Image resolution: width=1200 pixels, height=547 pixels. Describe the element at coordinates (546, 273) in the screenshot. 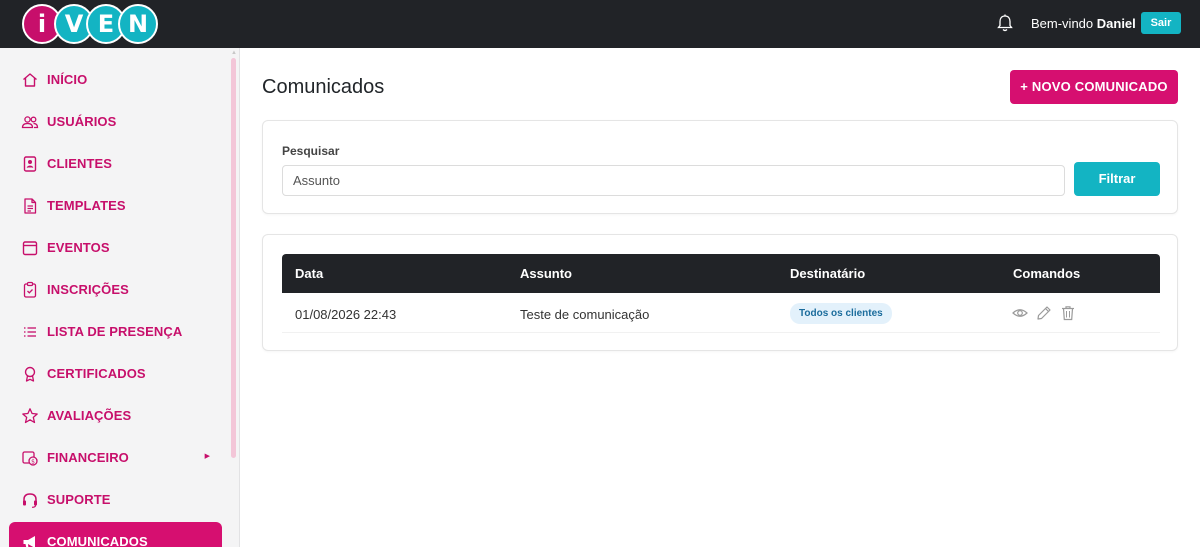

I see `column-header-subject: Assunto` at that location.